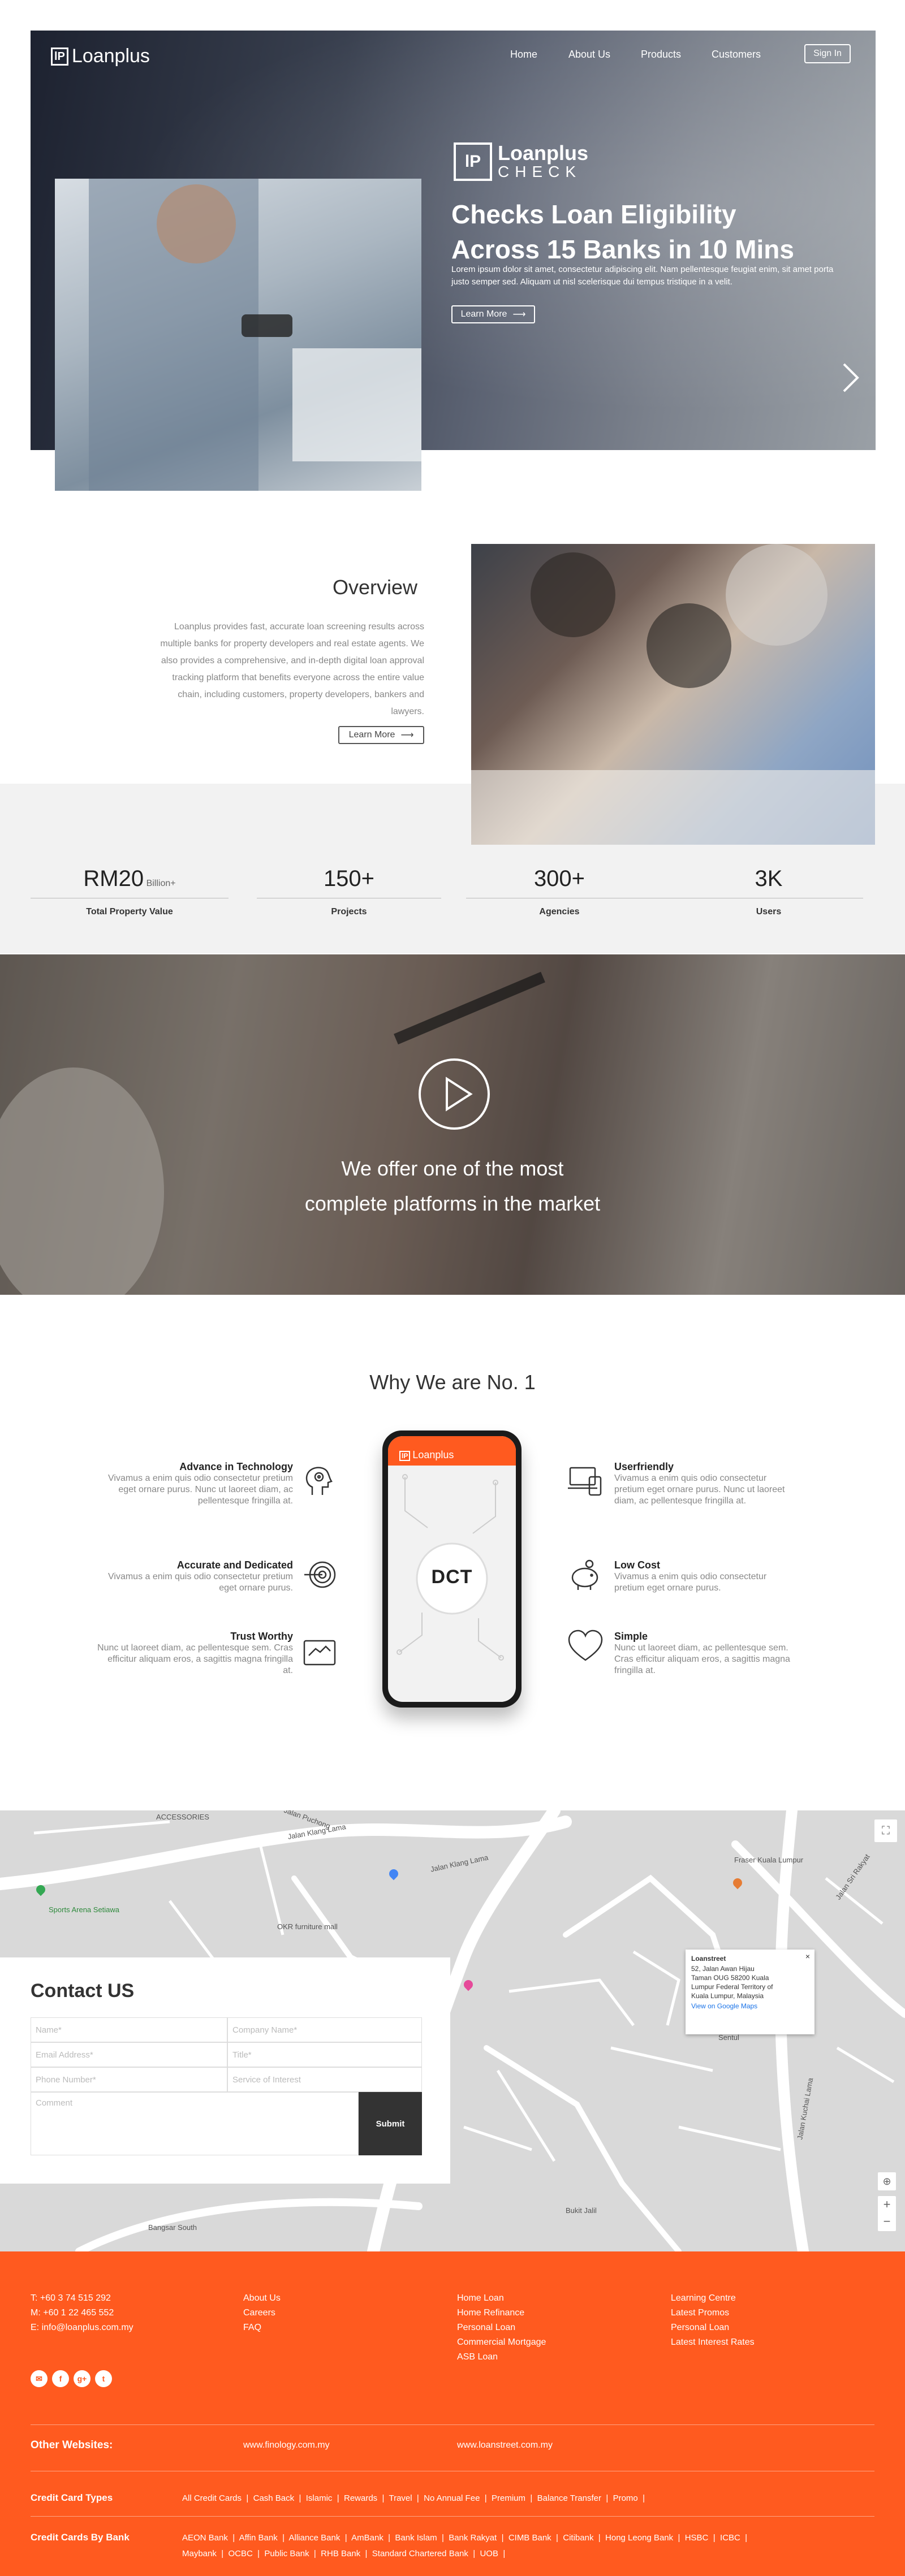 The height and width of the screenshot is (2576, 905). Describe the element at coordinates (236, 1466) in the screenshot. I see `feature-title: Advance in Technology` at that location.